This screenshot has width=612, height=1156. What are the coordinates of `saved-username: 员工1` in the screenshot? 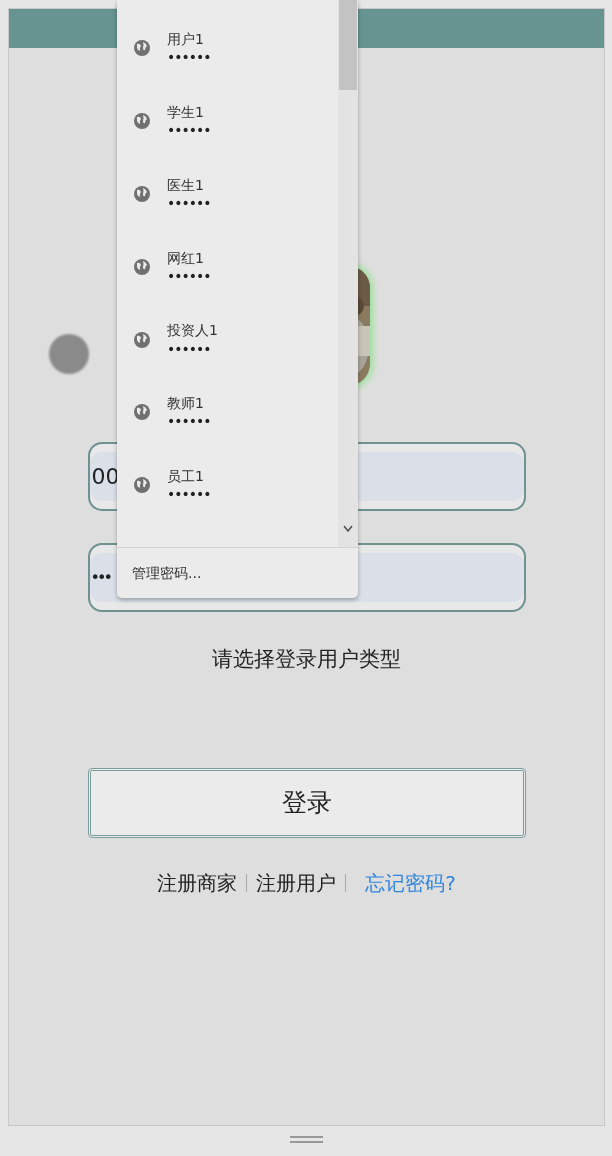 It's located at (186, 476).